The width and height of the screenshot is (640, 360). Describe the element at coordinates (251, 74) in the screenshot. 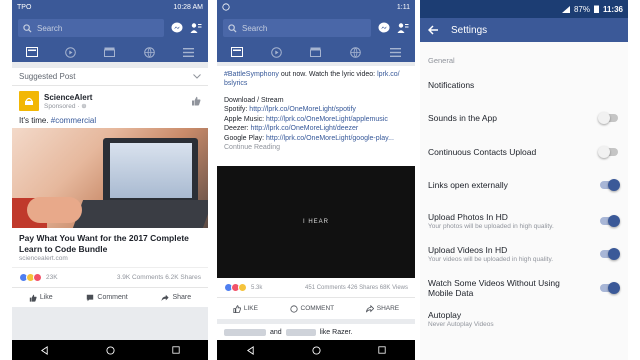

I see `post-hashtag: #BattleSymphony` at that location.